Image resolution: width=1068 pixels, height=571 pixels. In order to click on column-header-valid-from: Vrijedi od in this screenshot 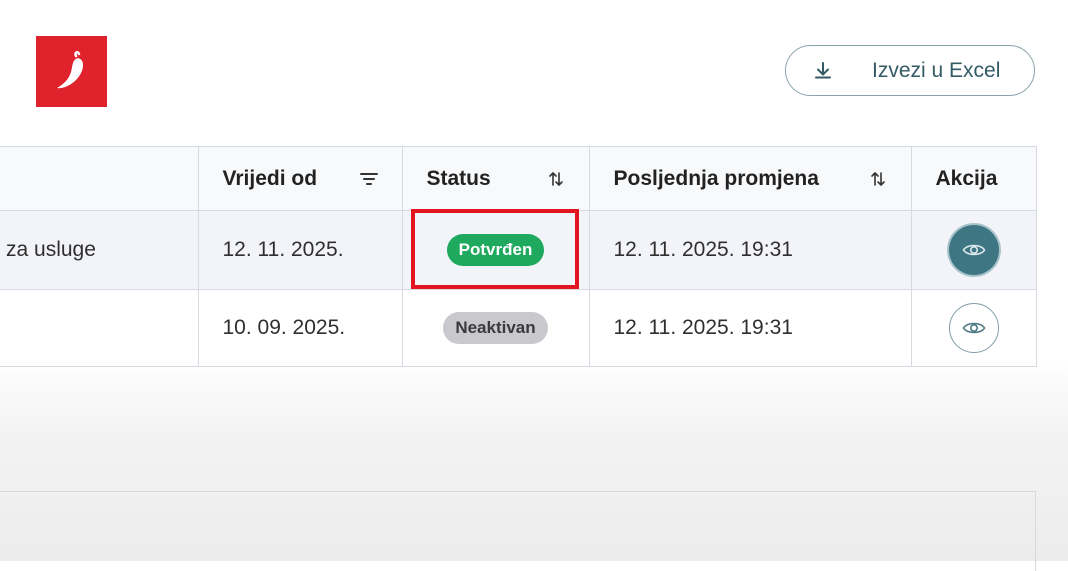, I will do `click(300, 178)`.